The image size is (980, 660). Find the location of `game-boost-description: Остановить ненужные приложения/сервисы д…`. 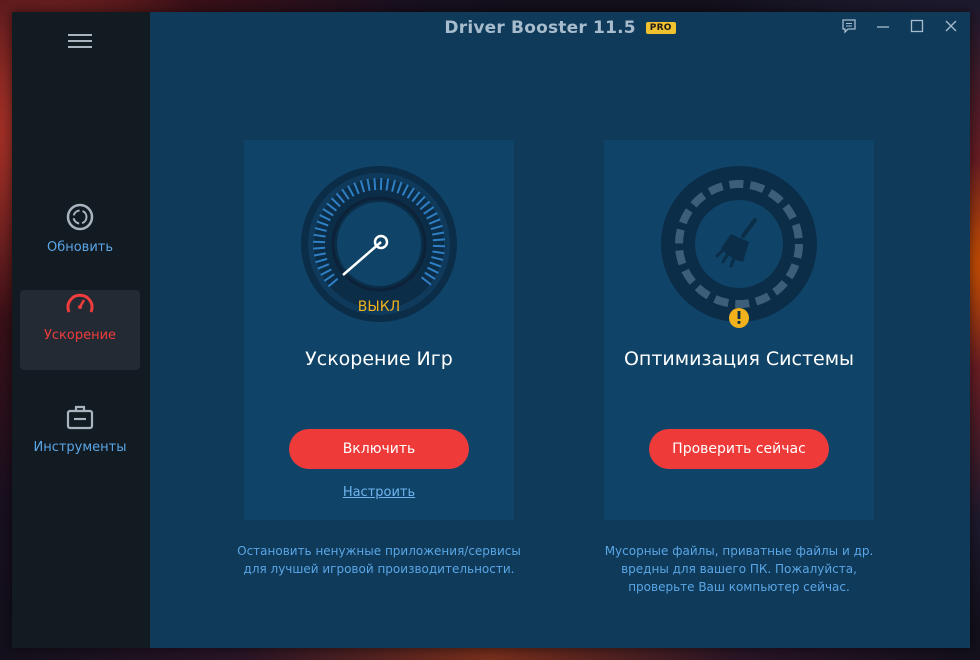

game-boost-description: Остановить ненужные приложения/сервисы д… is located at coordinates (379, 560).